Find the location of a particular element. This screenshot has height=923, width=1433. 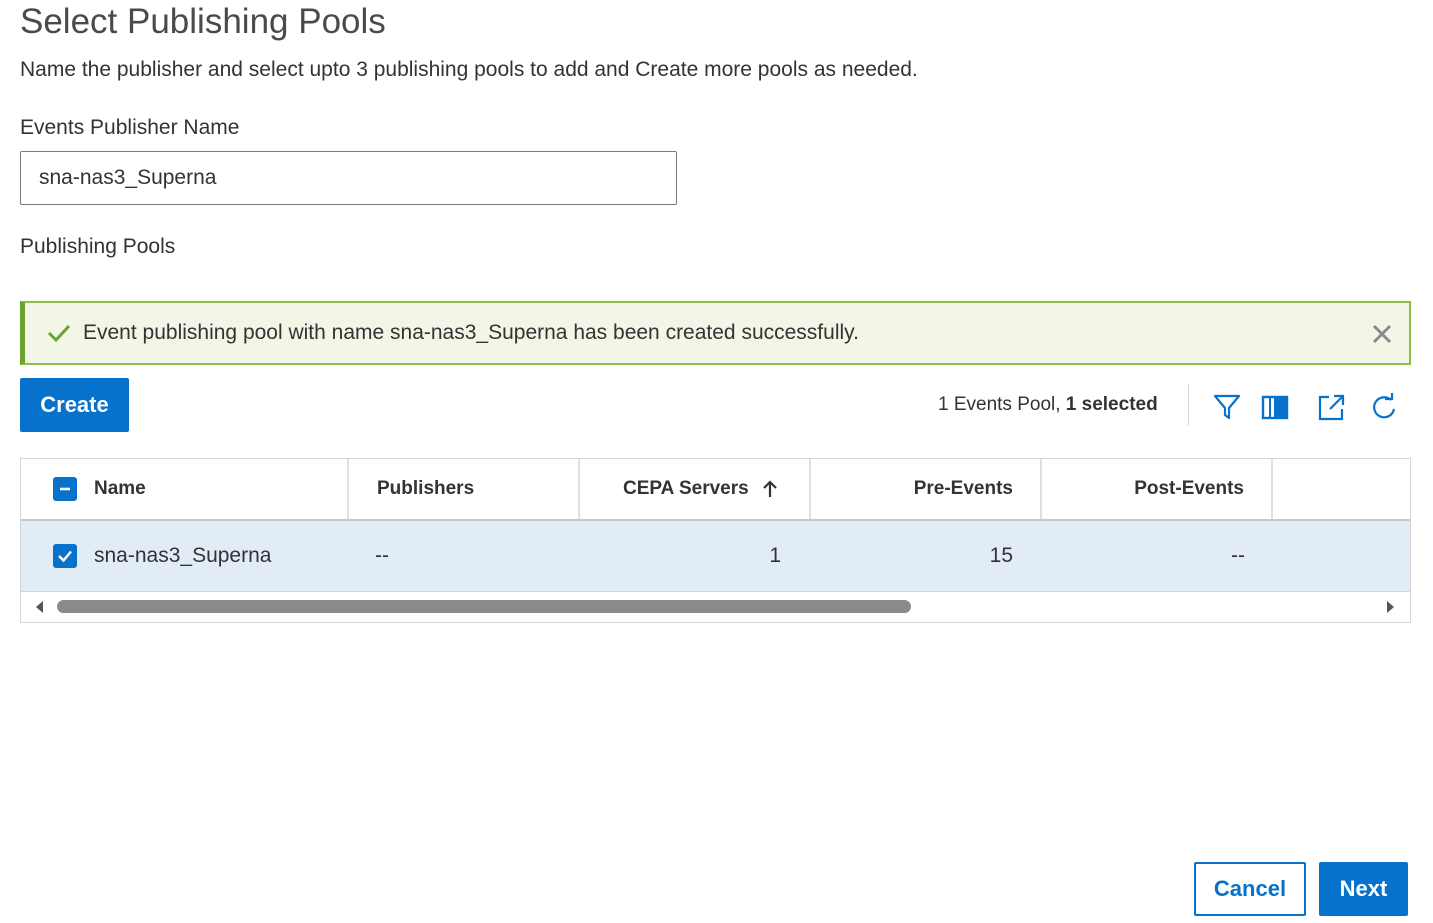

columns-icon is located at coordinates (1275, 407).